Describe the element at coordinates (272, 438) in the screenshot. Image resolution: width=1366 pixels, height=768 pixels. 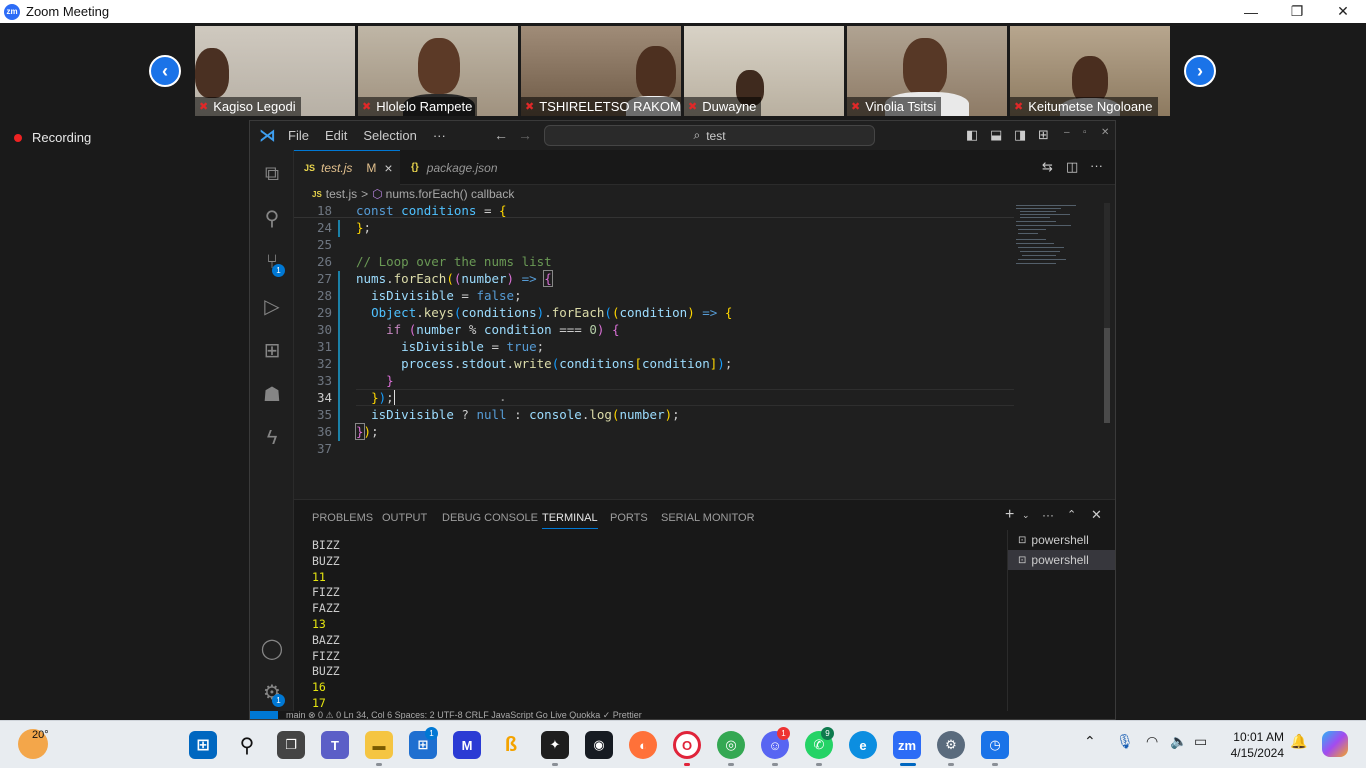
I see `thunder-client-icon: ϟ` at that location.